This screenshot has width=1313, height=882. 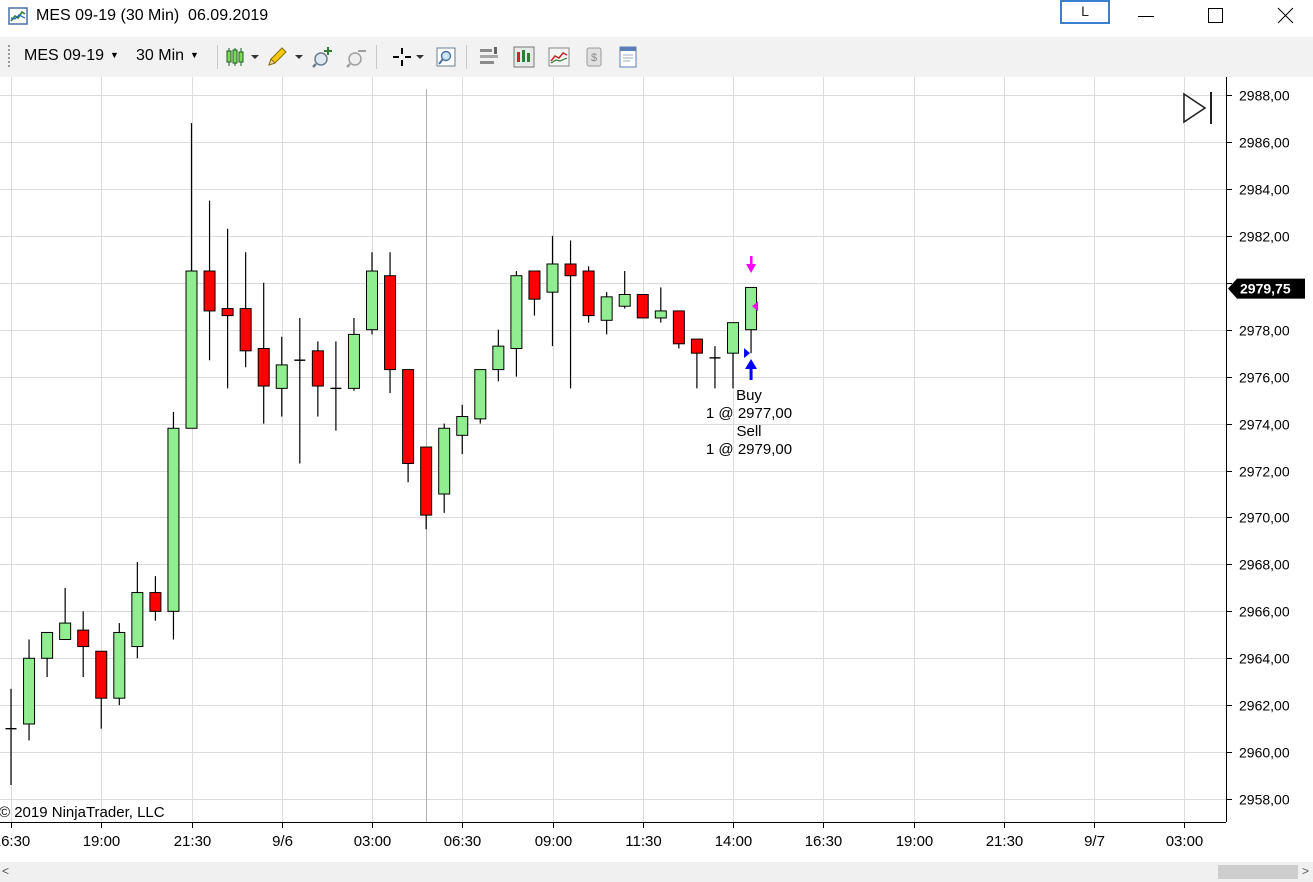 I want to click on strategies-icon, so click(x=559, y=57).